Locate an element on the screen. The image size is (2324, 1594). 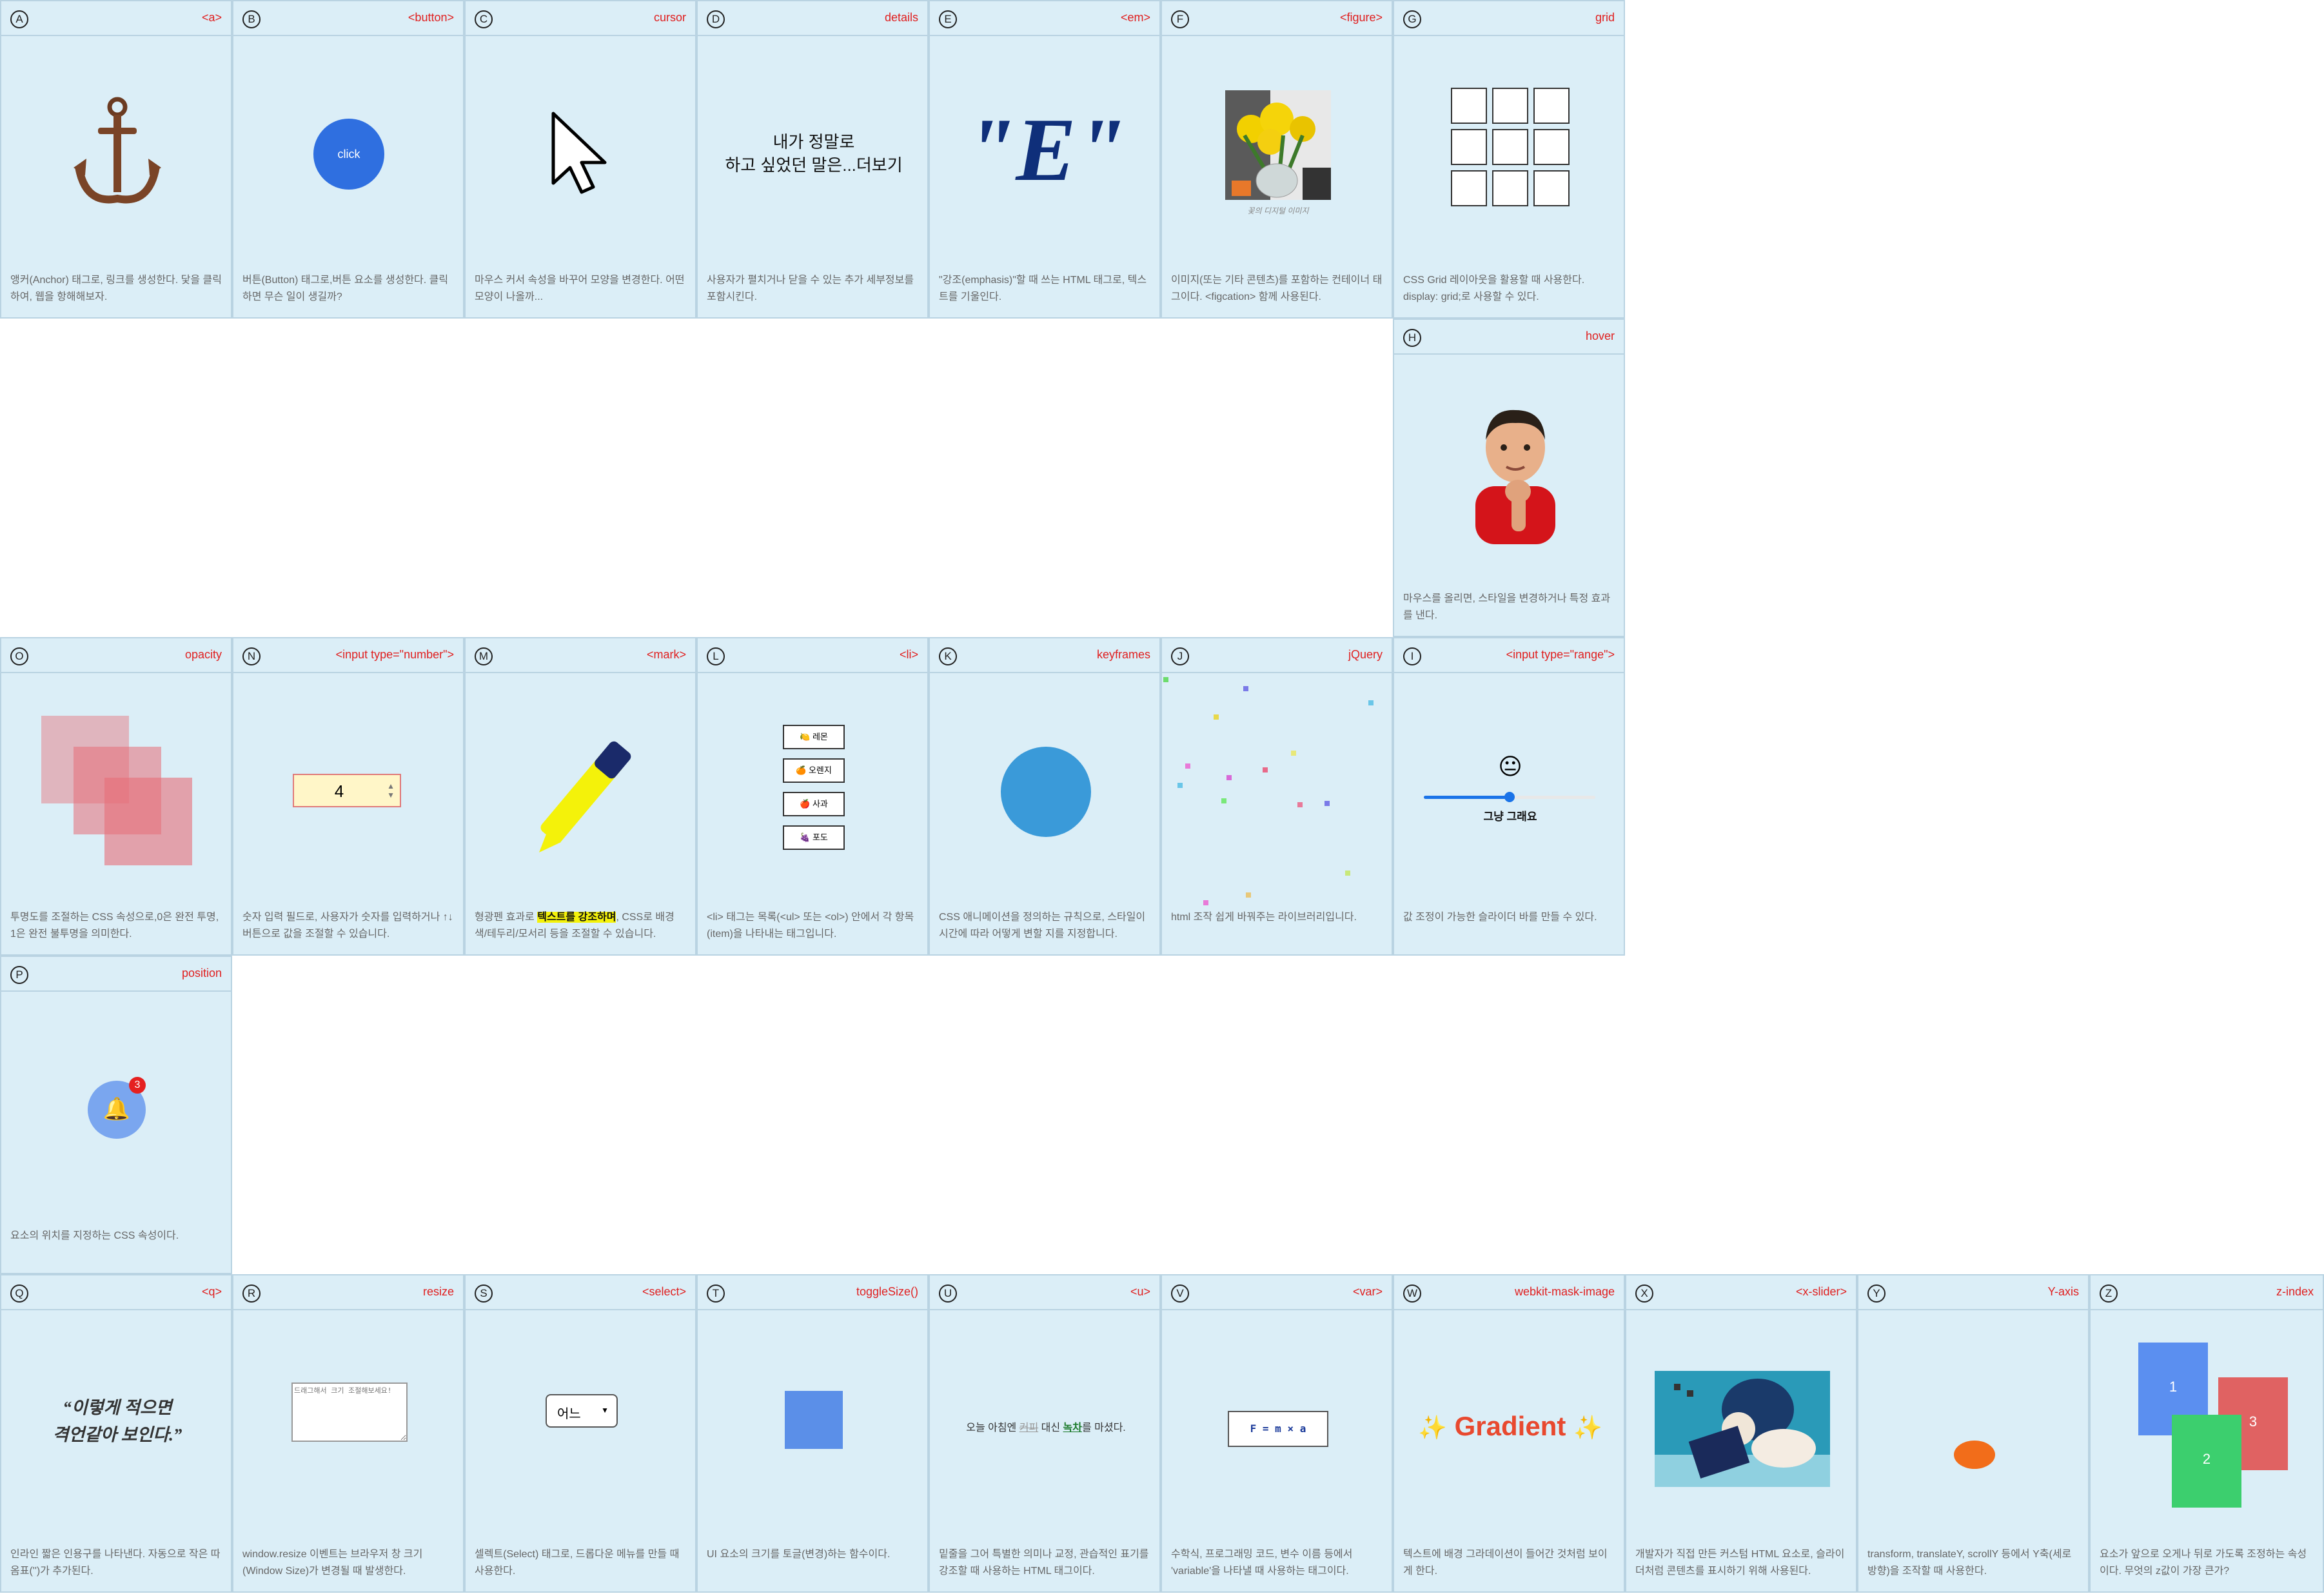
card-tag: resize is located at coordinates (438, 1291).